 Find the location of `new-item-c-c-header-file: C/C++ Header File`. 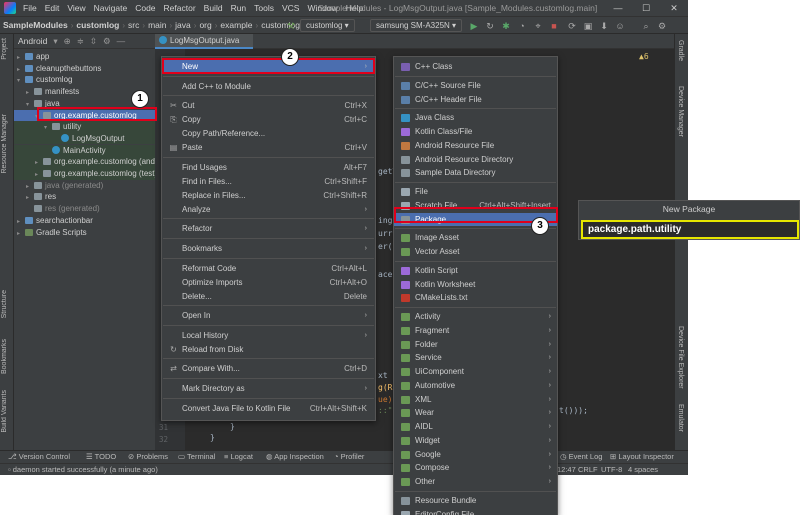

new-item-c-c-header-file: C/C++ Header File is located at coordinates (475, 100).